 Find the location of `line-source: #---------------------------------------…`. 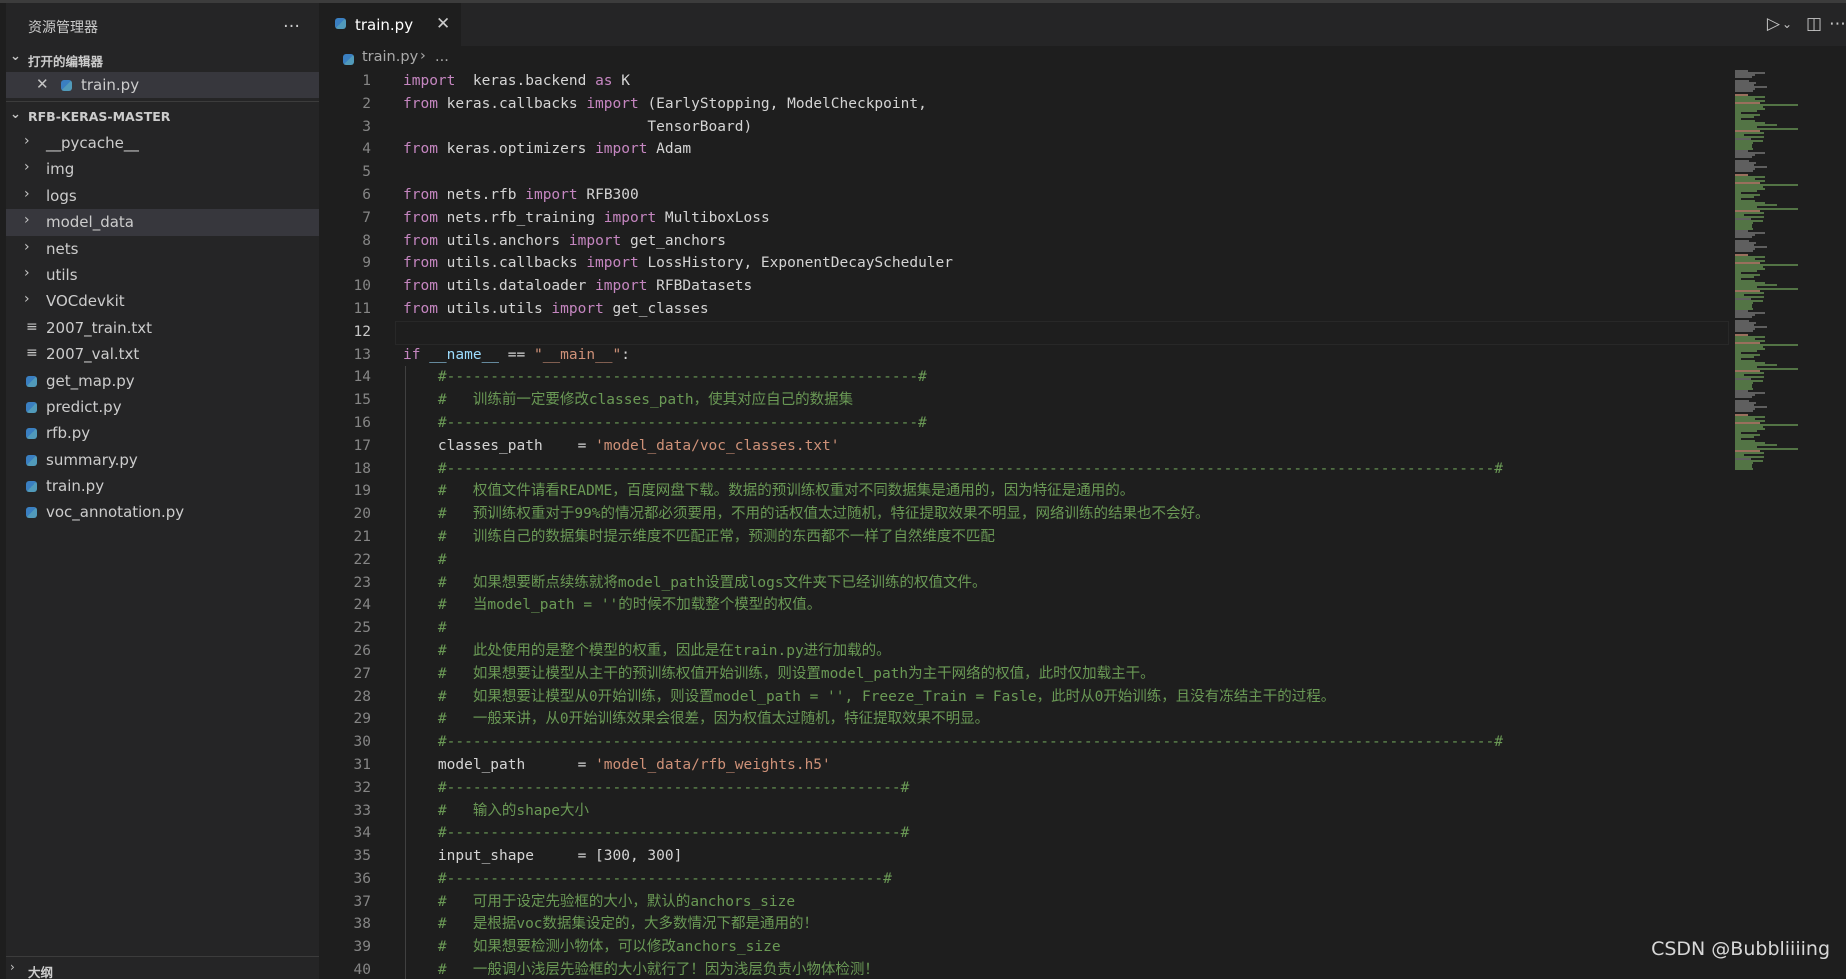

line-source: #---------------------------------------… is located at coordinates (953, 469).